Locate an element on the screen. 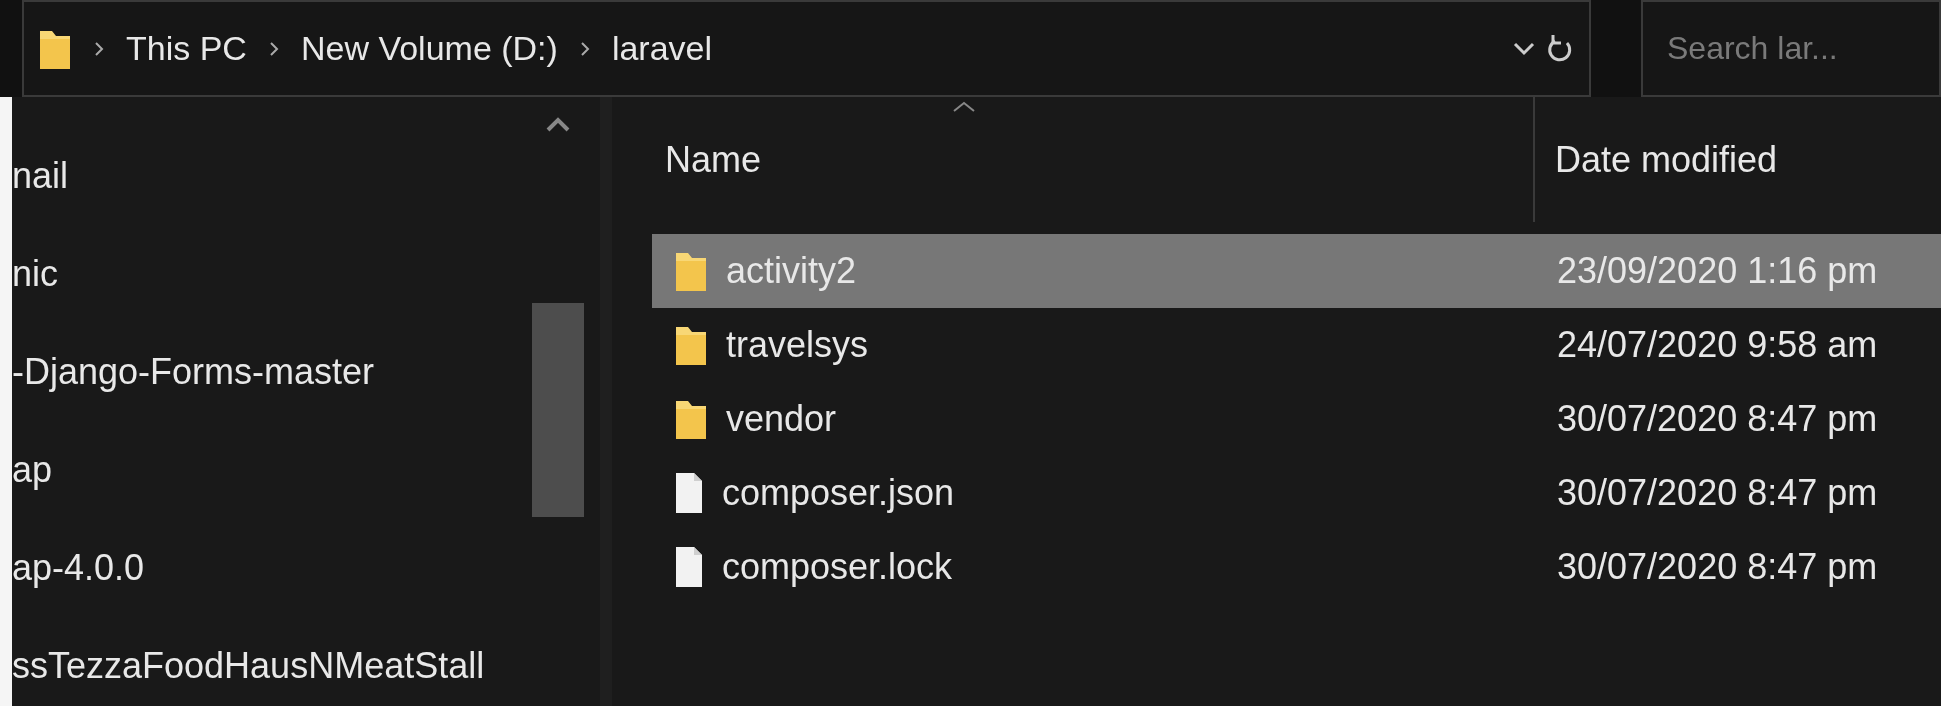  file-row: vendor 30/07/2020 8:47 pm is located at coordinates (1296, 419).